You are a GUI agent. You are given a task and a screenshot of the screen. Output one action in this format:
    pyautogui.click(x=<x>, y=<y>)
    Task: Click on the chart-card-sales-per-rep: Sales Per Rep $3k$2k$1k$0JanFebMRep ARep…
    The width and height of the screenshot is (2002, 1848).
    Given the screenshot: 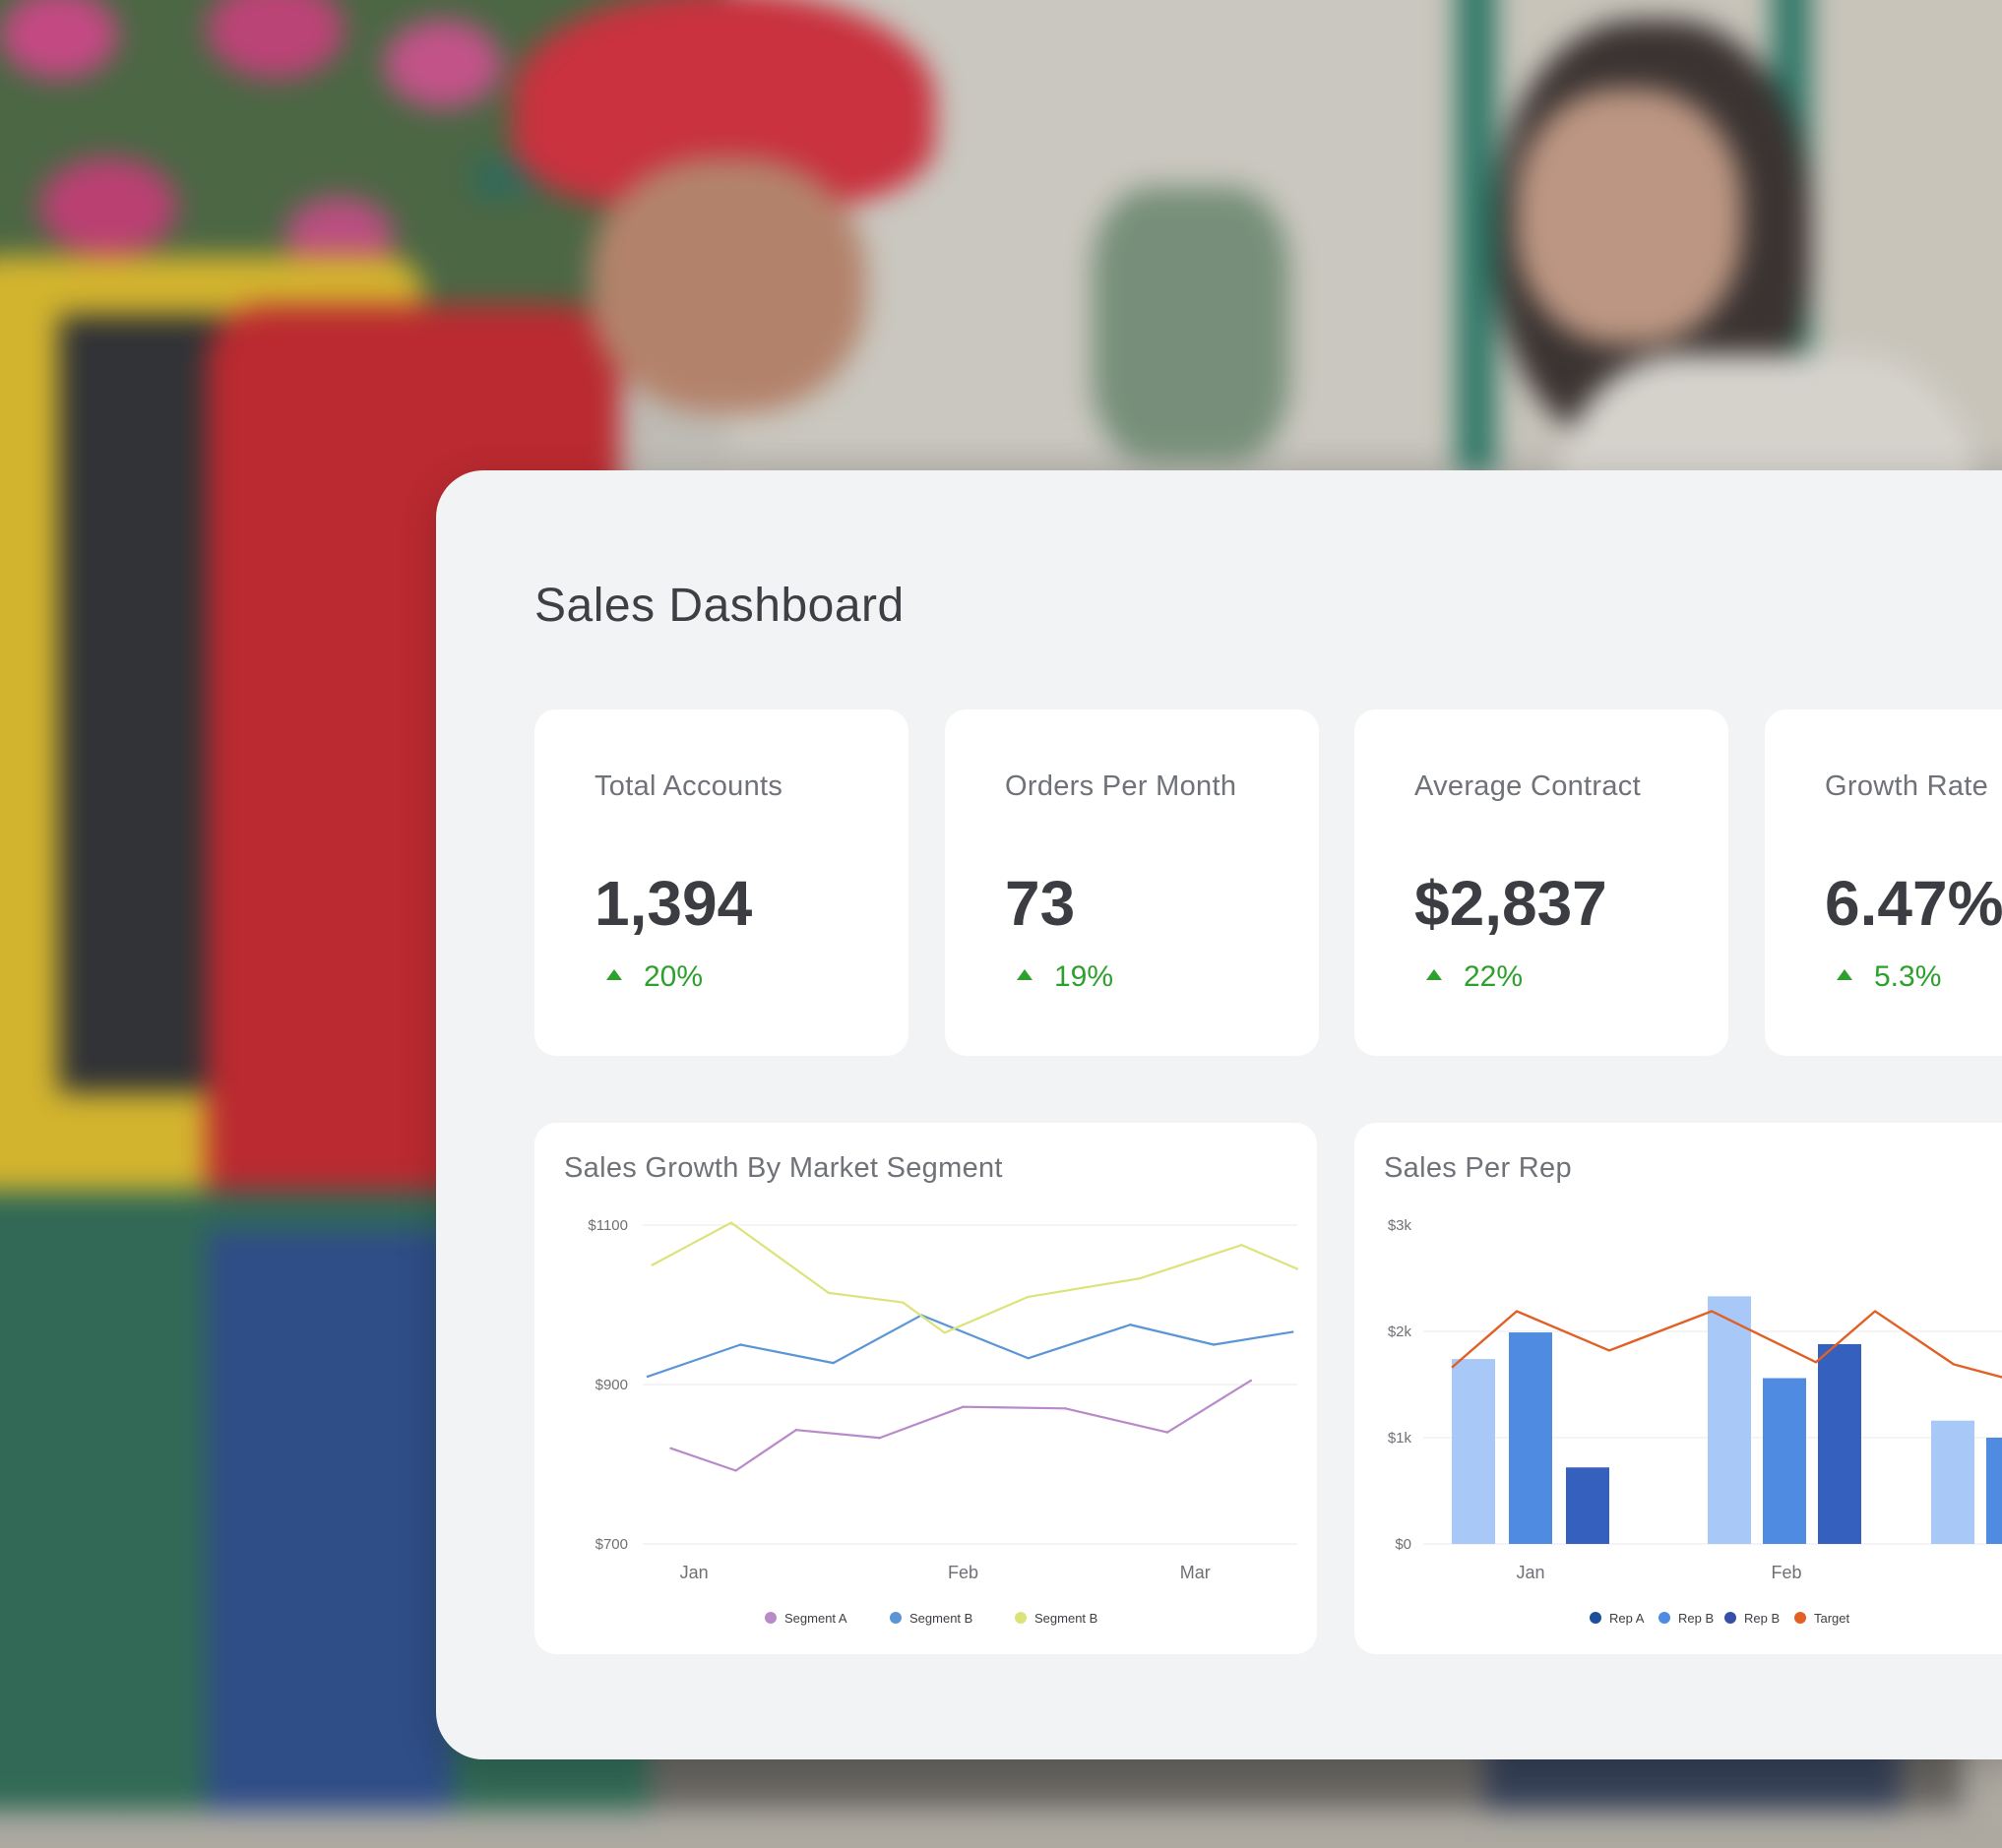 What is the action you would take?
    pyautogui.click(x=1678, y=1388)
    